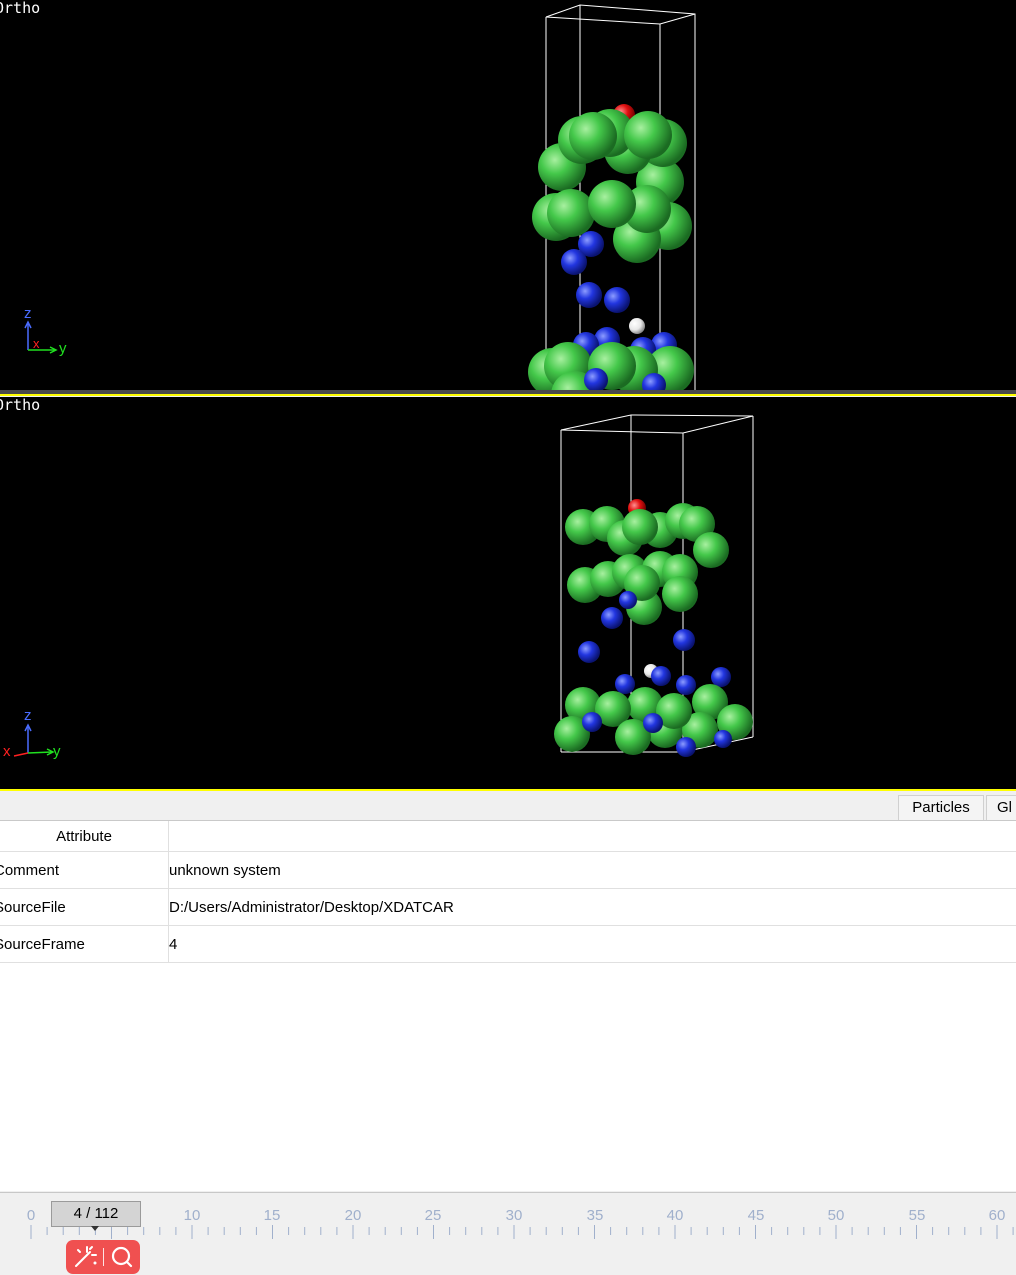 This screenshot has width=1016, height=1275. I want to click on floating-toolbar, so click(103, 1257).